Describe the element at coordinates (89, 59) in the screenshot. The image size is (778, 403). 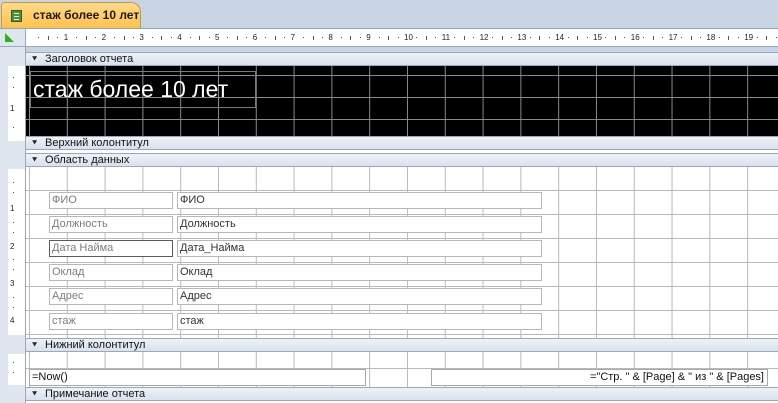
I see `band-label: Заголовок отчета` at that location.